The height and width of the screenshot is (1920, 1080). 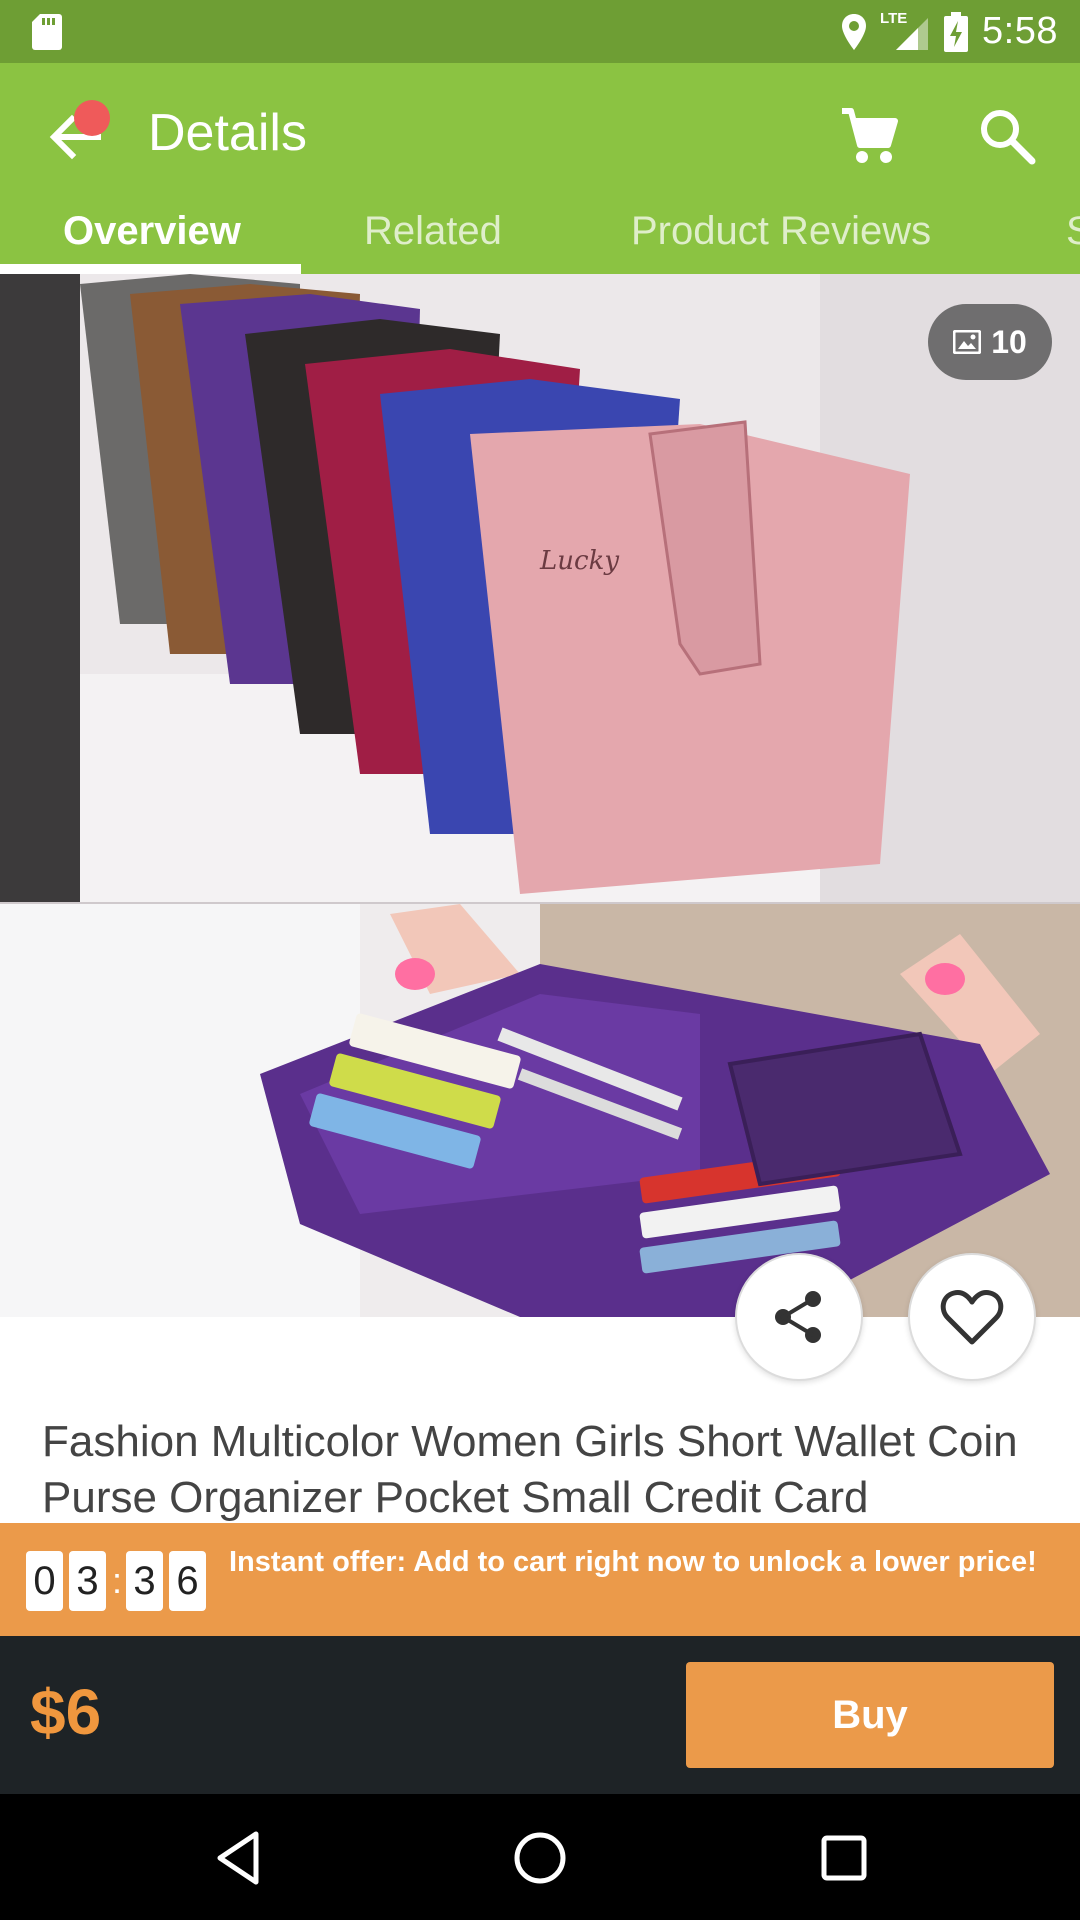 What do you see at coordinates (1020, 31) in the screenshot?
I see `status-time: 5:58` at bounding box center [1020, 31].